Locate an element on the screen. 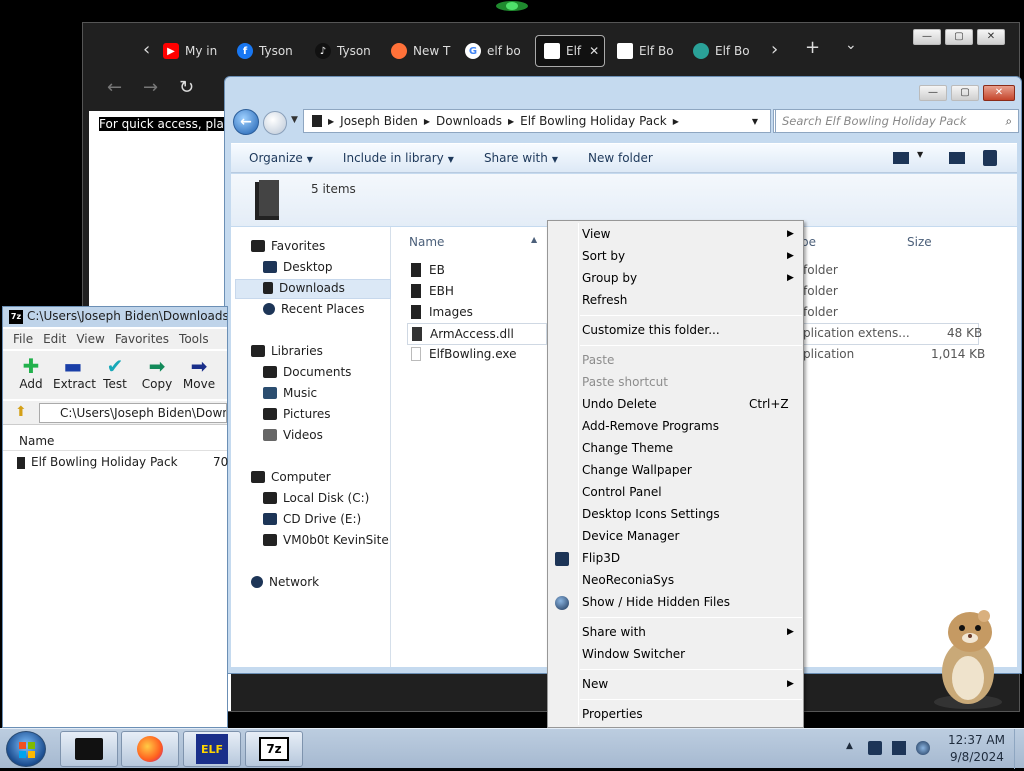 This screenshot has height=771, width=1024. menu-item-sort-by: Sort by is located at coordinates (603, 256).